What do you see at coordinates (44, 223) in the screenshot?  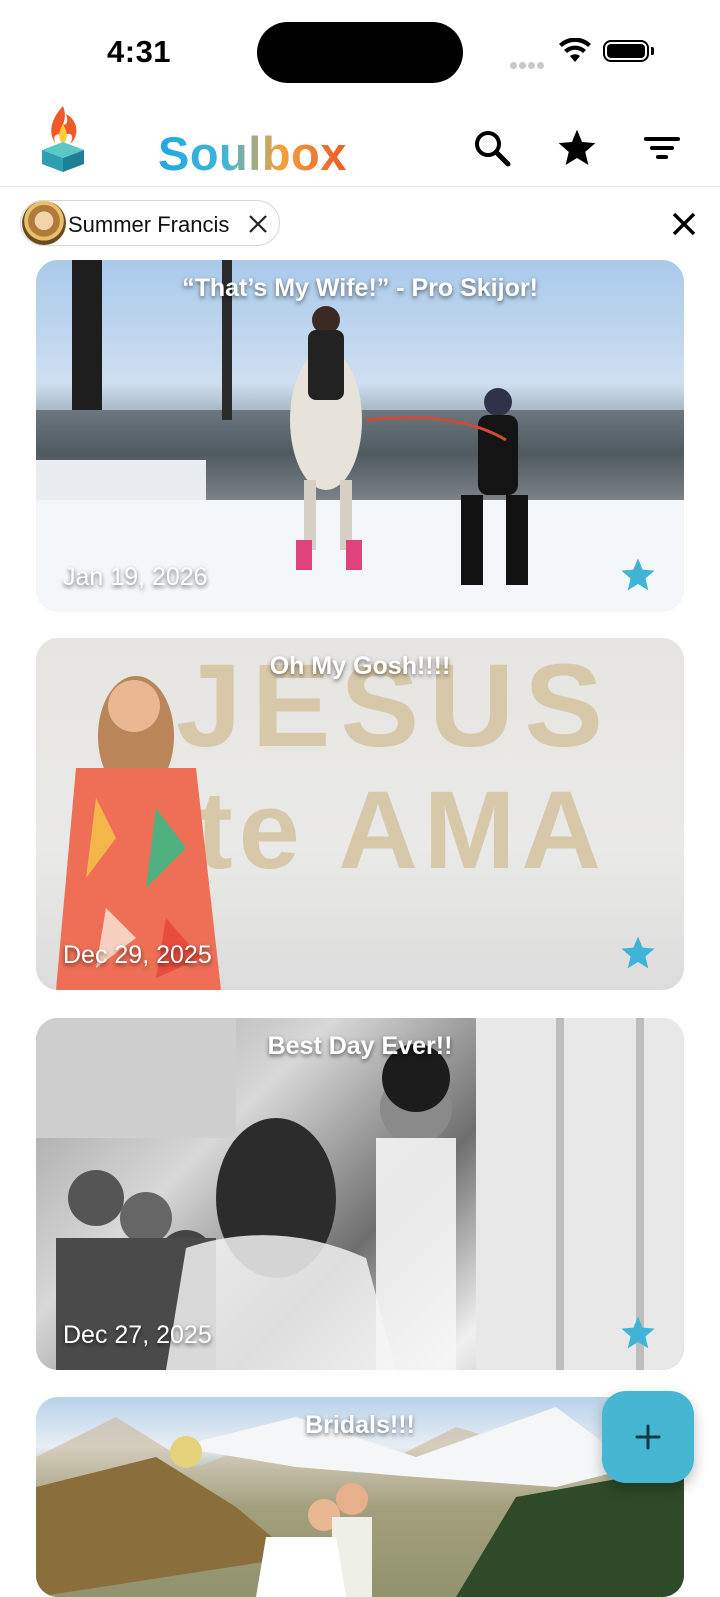 I see `person-avatar` at bounding box center [44, 223].